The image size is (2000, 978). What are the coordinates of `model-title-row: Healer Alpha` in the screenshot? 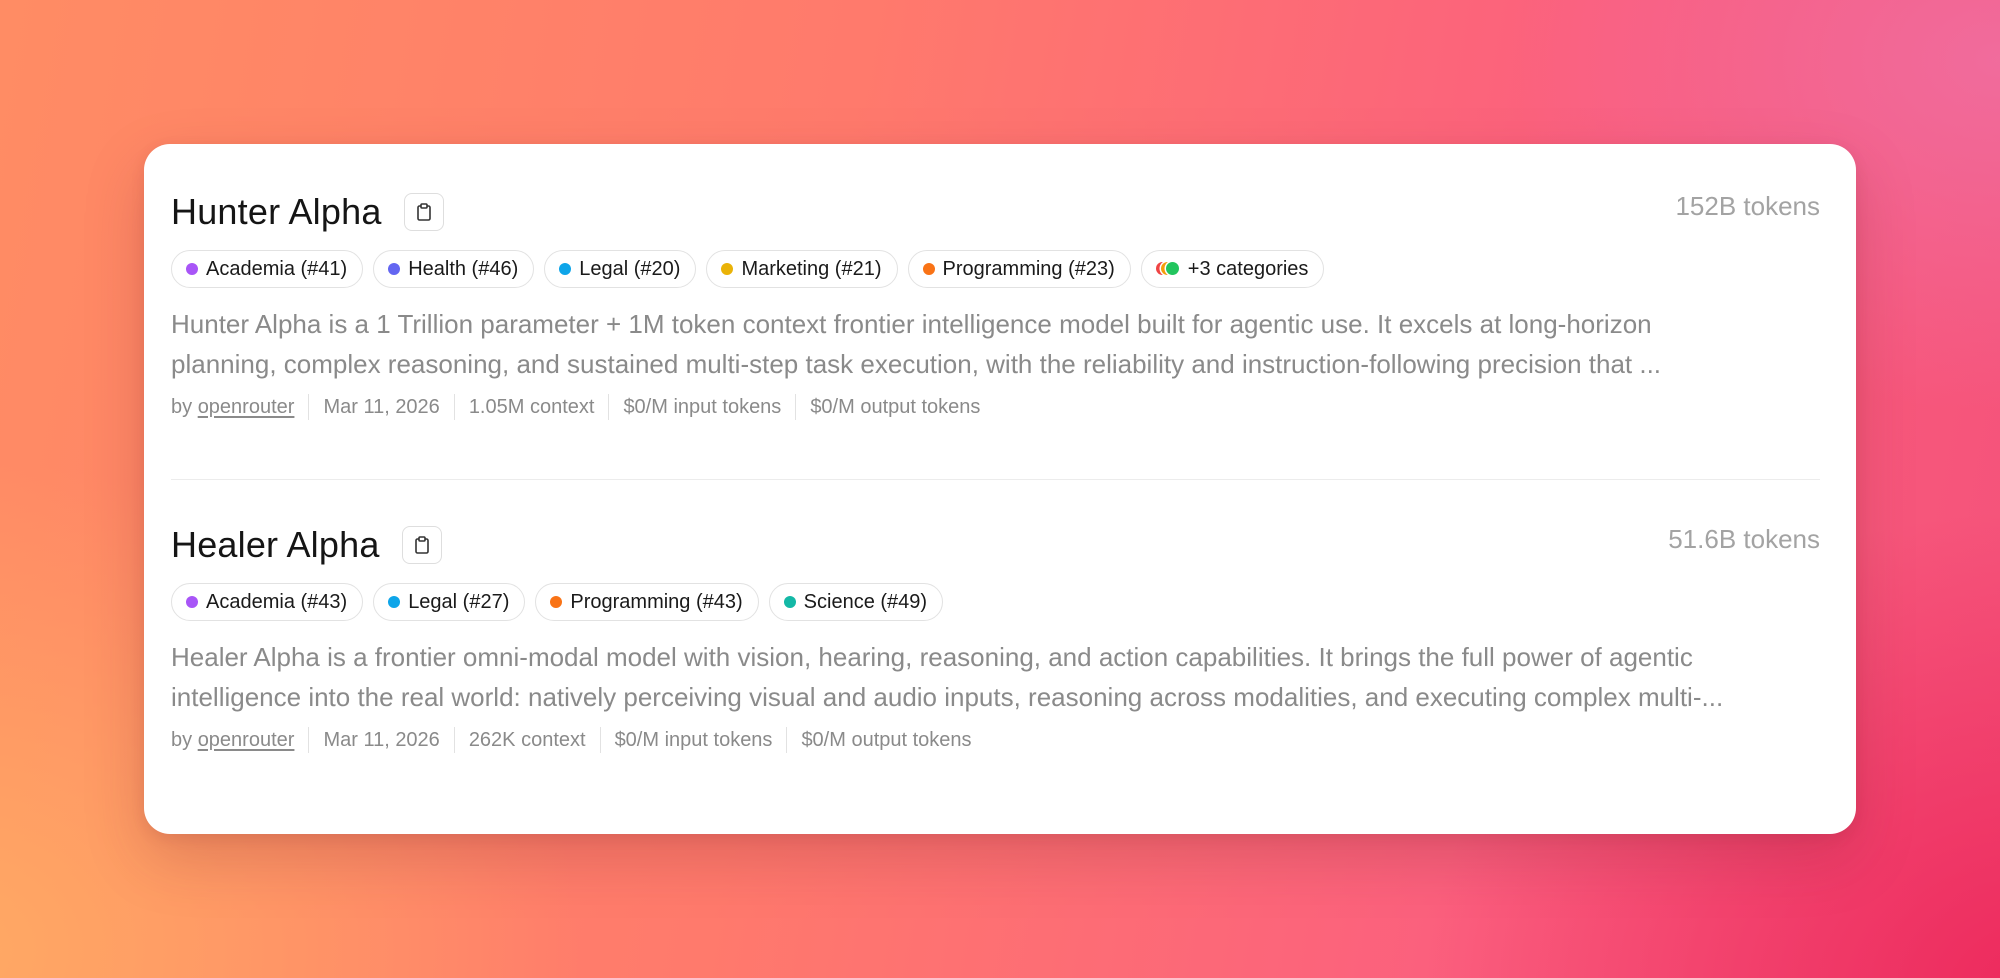 It's located at (995, 545).